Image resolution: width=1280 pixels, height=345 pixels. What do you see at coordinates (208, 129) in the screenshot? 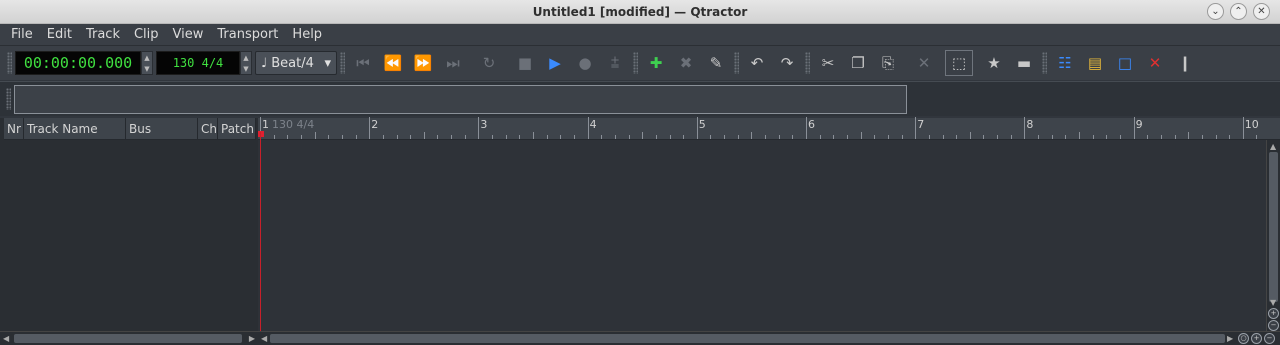
I see `column-header-ch: Ch` at bounding box center [208, 129].